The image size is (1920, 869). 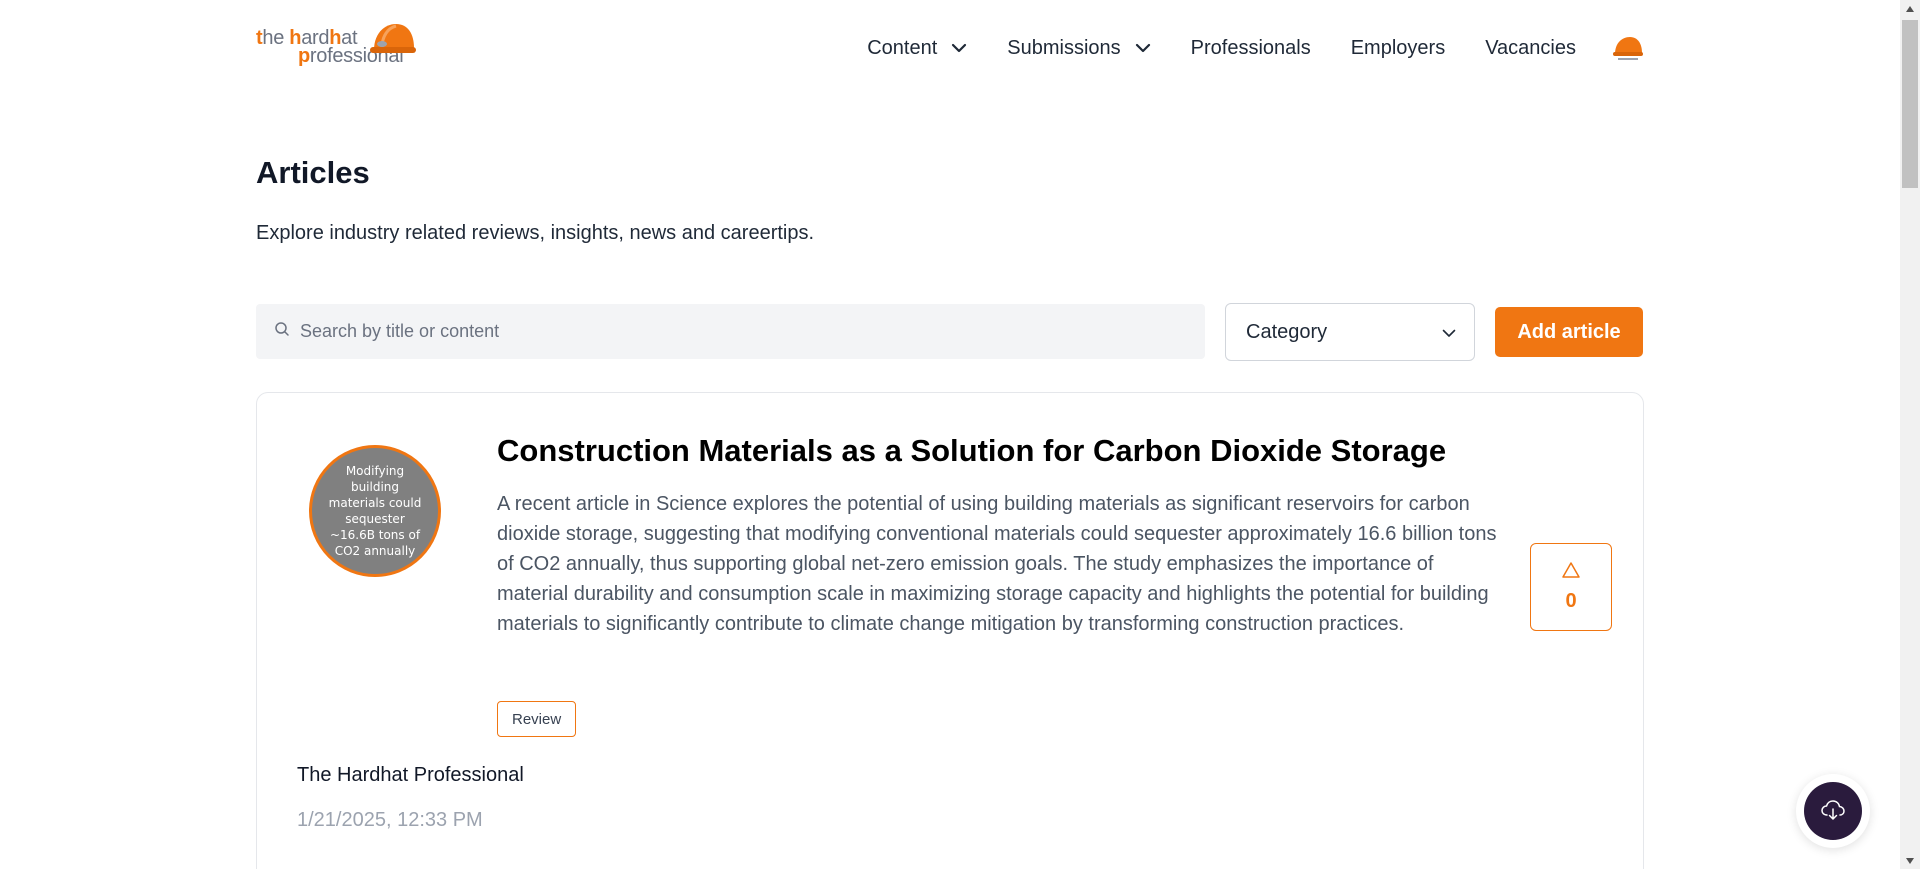 What do you see at coordinates (1078, 48) in the screenshot?
I see `nav-submissions: Submissions` at bounding box center [1078, 48].